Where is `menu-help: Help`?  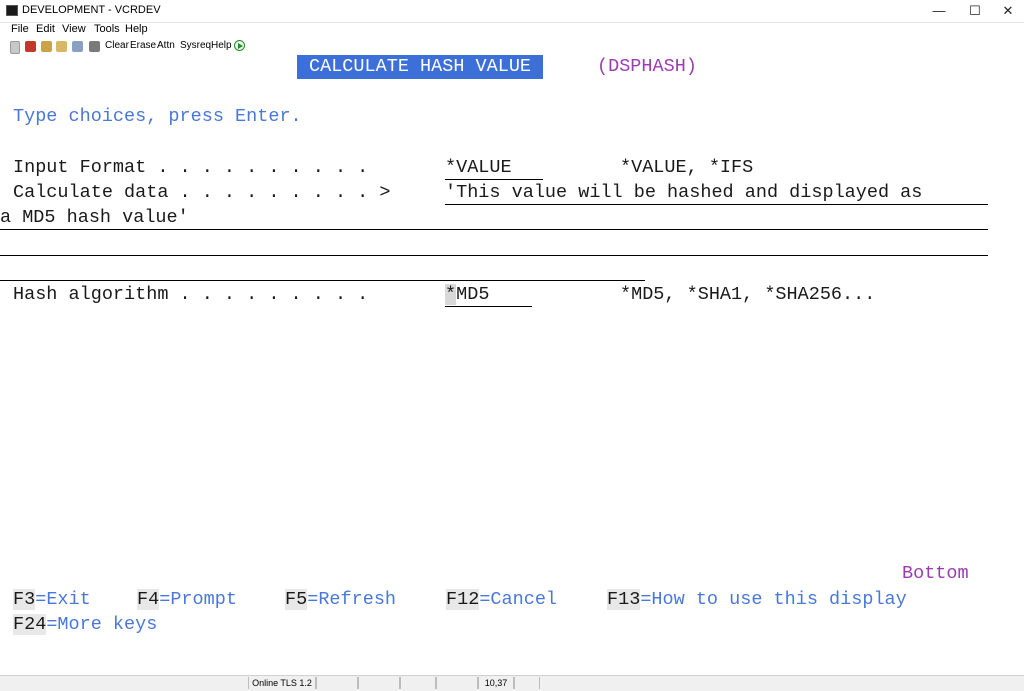
menu-help: Help is located at coordinates (136, 29).